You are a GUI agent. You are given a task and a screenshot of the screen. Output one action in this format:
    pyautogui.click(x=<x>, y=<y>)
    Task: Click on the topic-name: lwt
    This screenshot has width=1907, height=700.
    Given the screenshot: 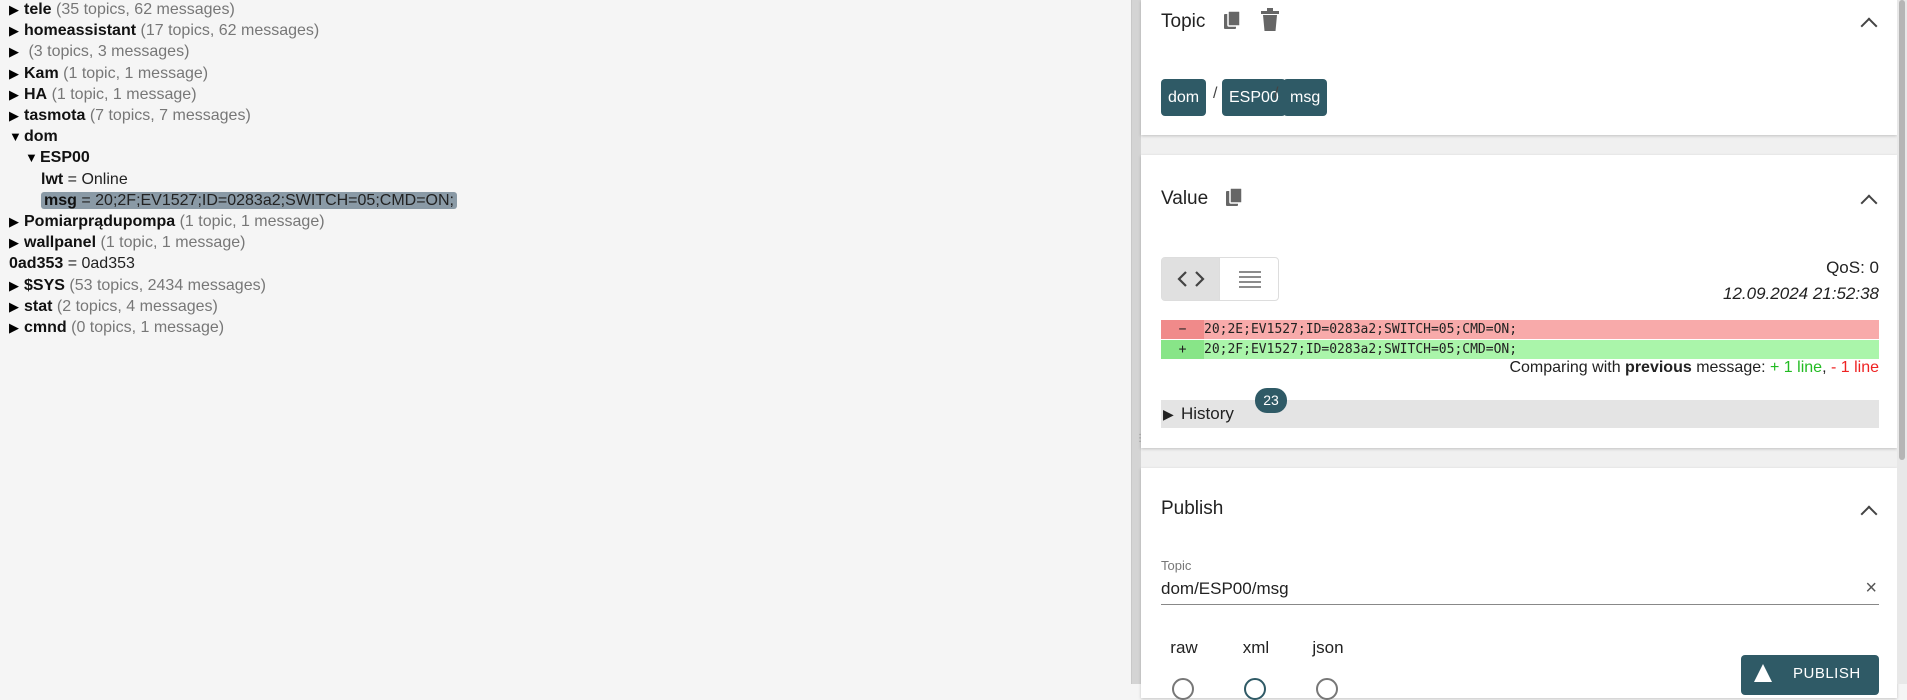 What is the action you would take?
    pyautogui.click(x=52, y=179)
    